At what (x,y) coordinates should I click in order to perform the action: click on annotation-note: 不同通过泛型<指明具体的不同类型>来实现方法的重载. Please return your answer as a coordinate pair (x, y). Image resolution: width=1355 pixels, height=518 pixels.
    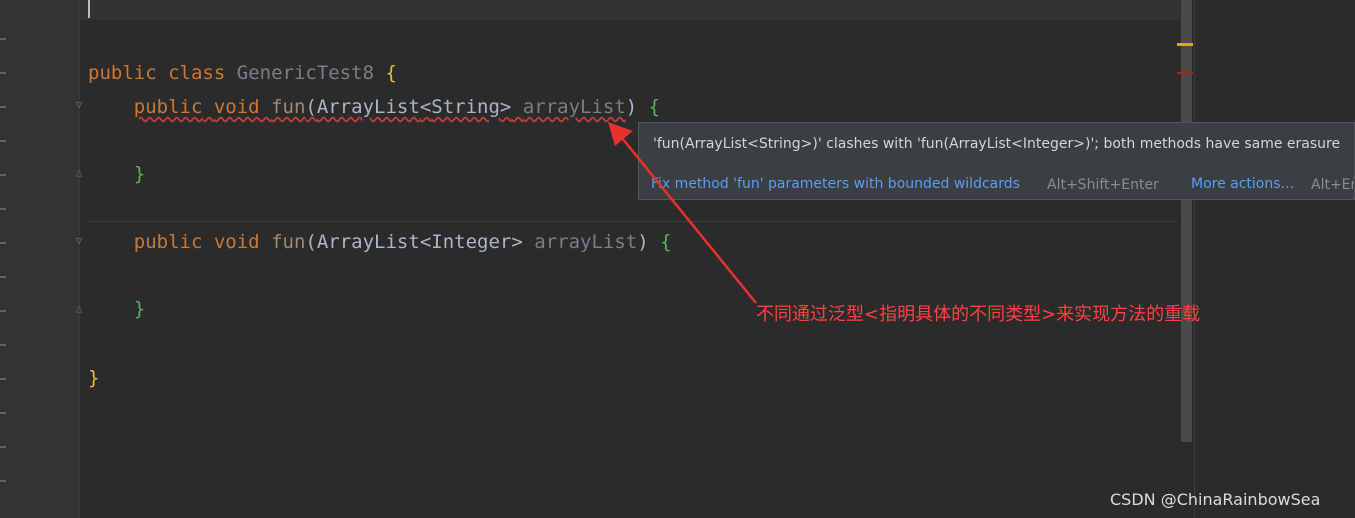
    Looking at the image, I should click on (978, 314).